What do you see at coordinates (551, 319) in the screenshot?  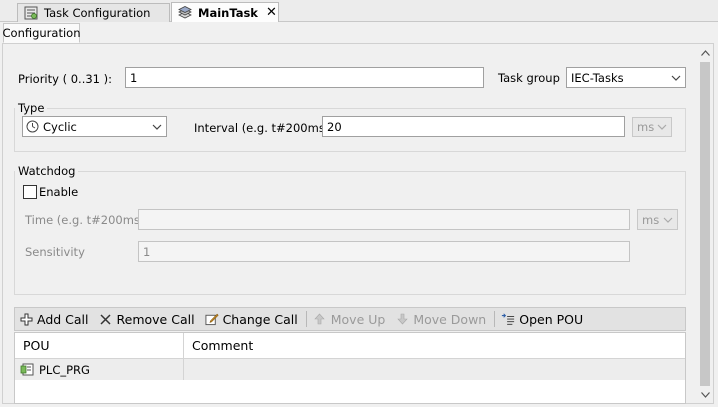 I see `open-pou-label: Open POU` at bounding box center [551, 319].